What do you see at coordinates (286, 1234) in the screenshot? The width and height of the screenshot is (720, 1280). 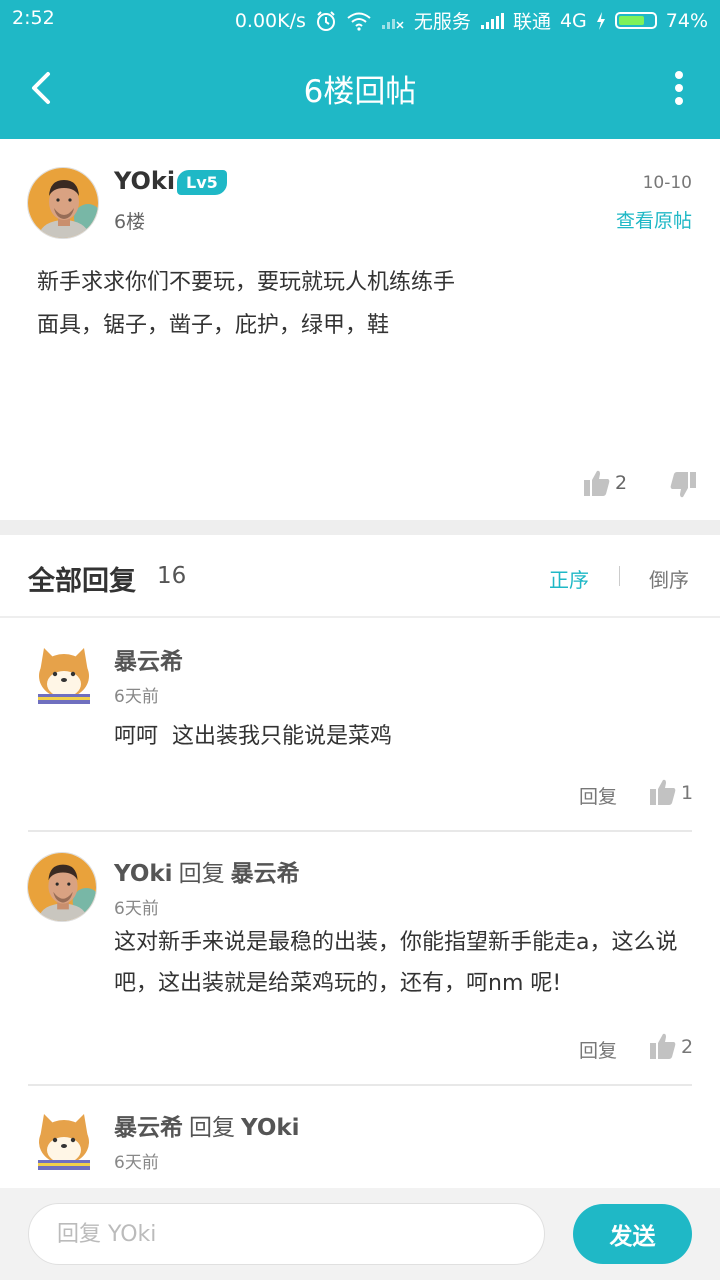 I see `reply-input` at bounding box center [286, 1234].